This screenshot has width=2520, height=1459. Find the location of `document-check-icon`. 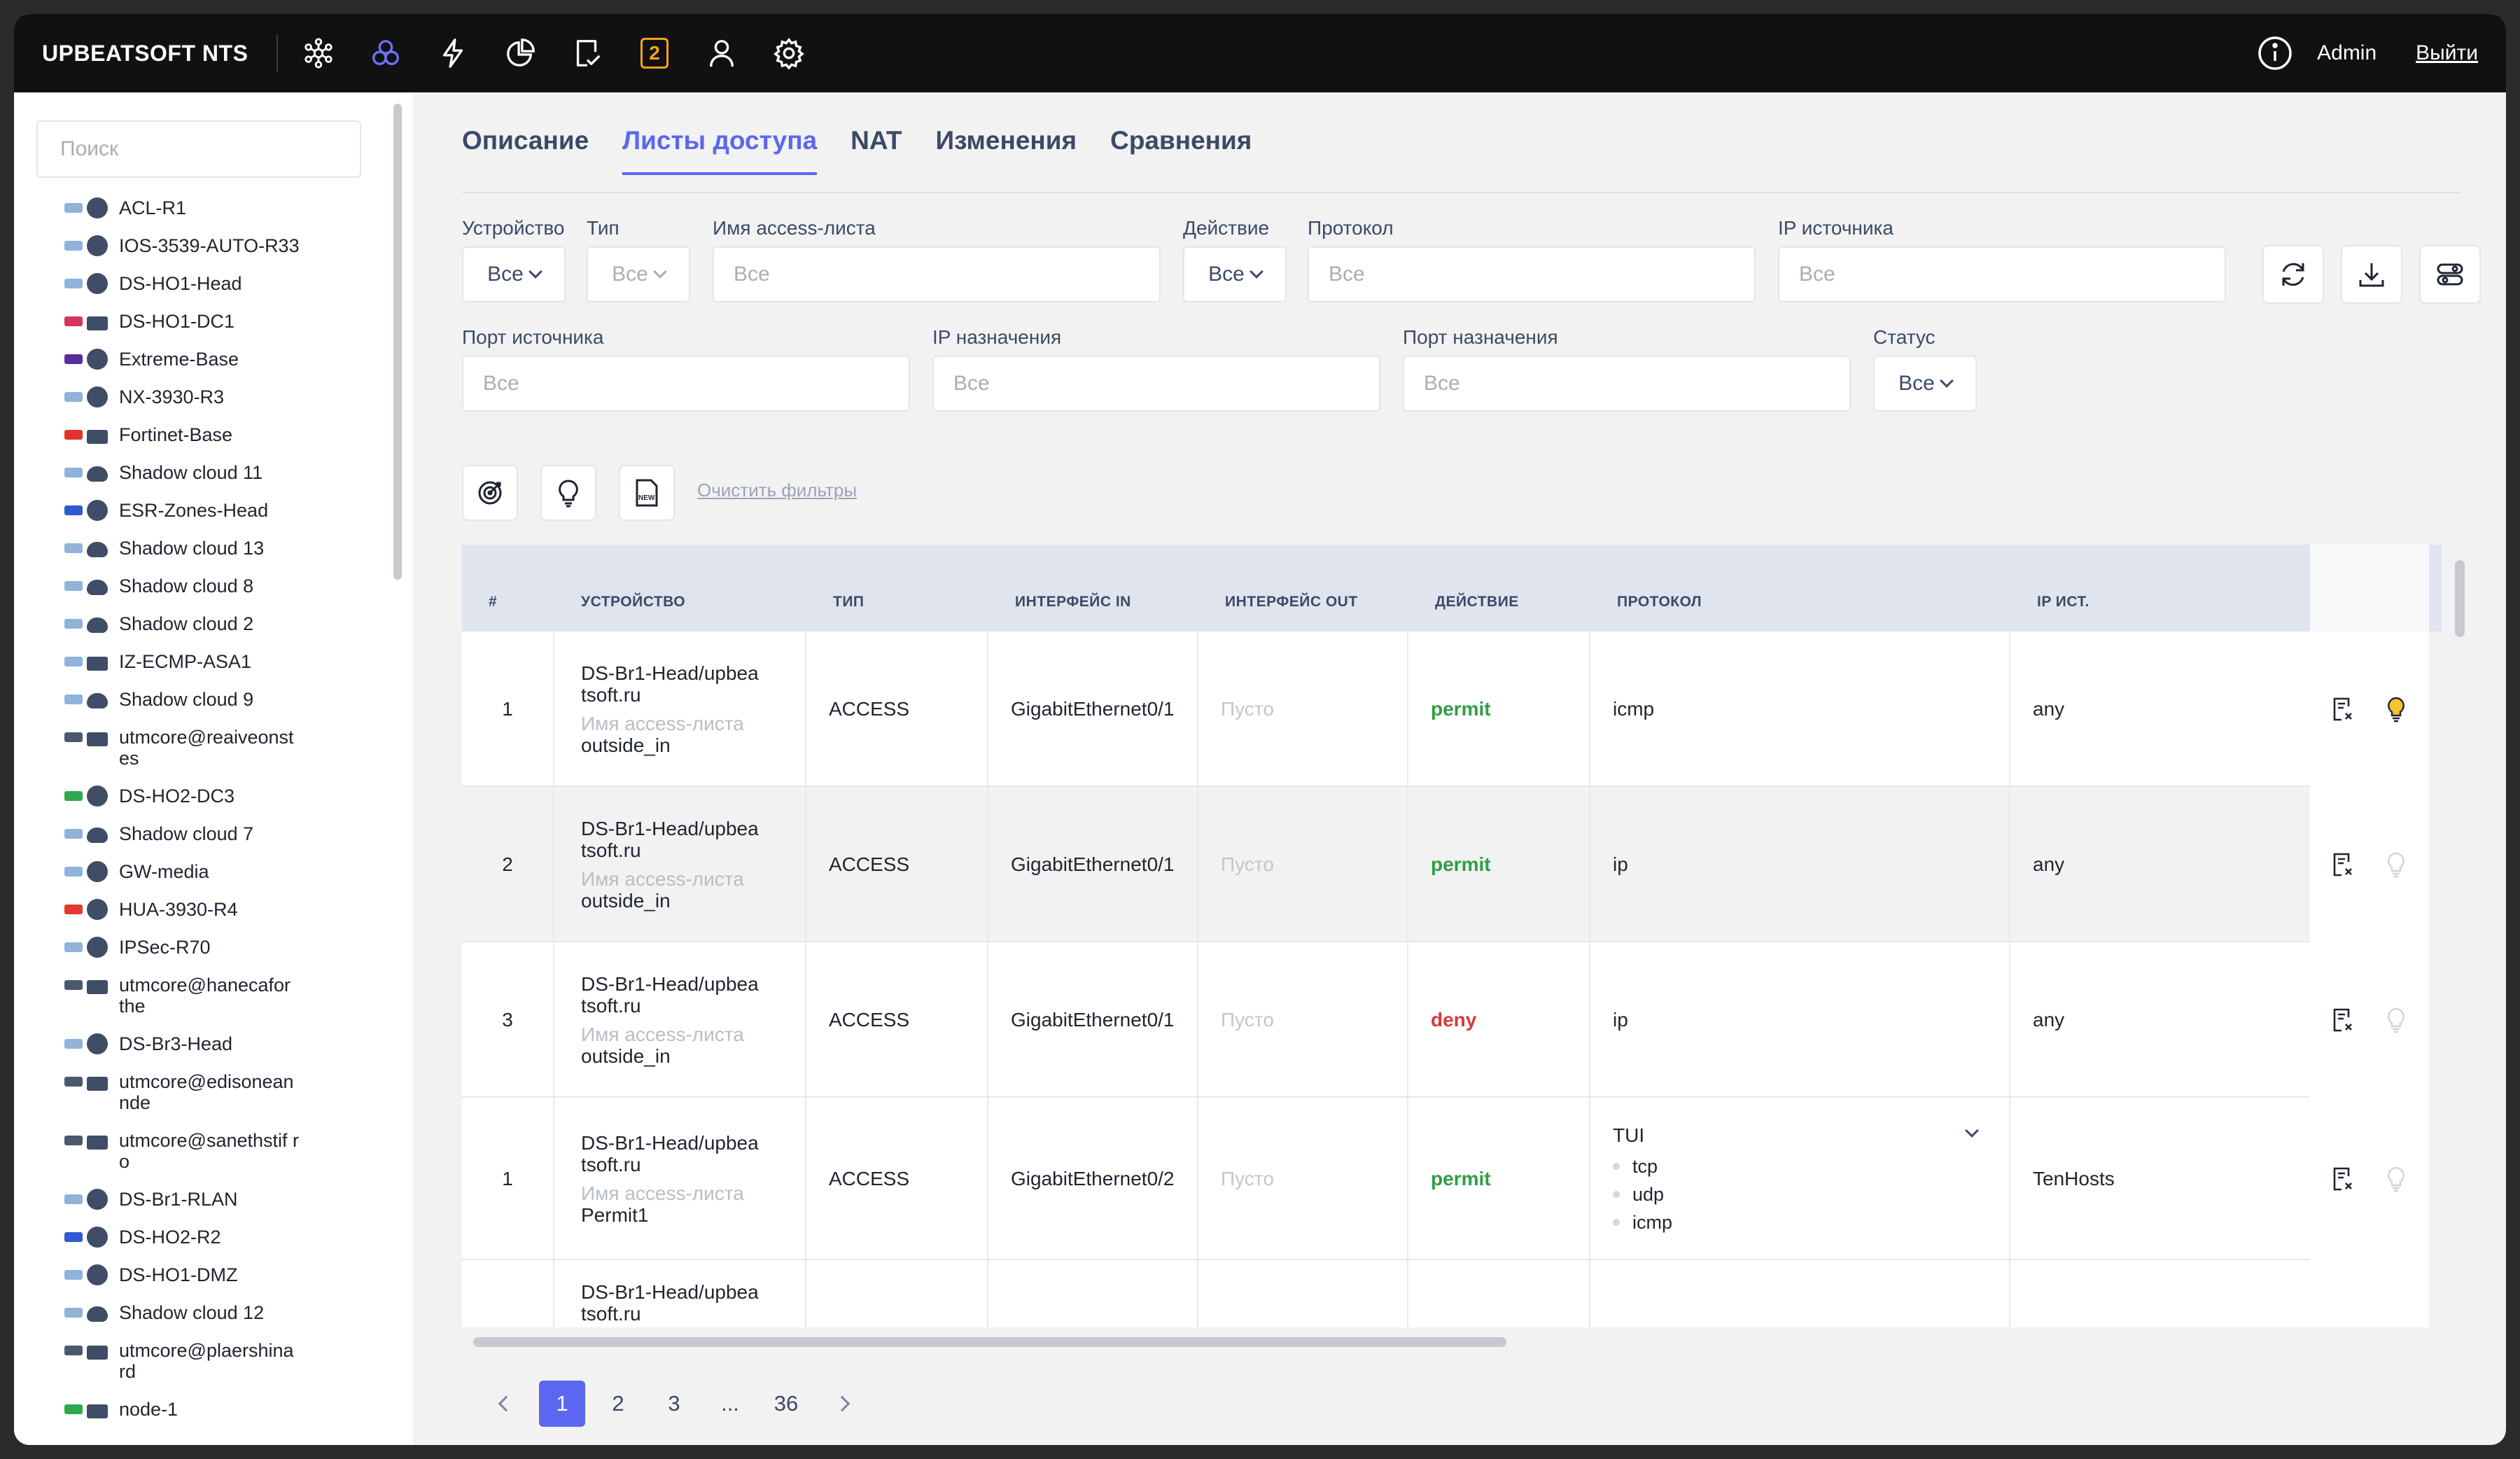

document-check-icon is located at coordinates (587, 53).